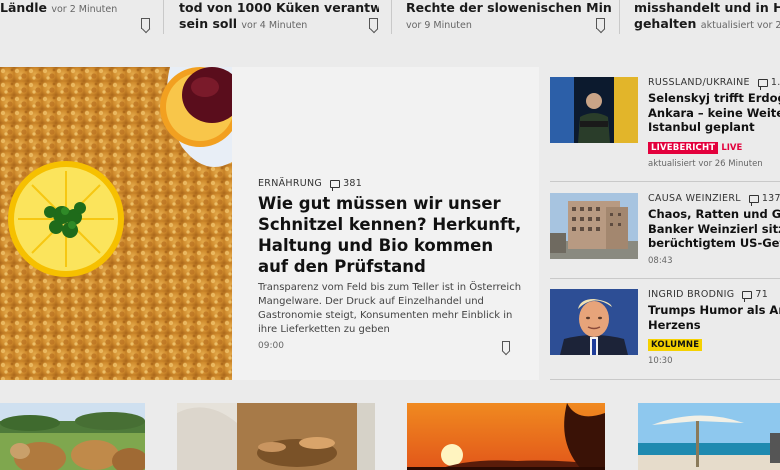  I want to click on sidebar-title: Trumps Humor als Anstö Herzens, so click(714, 317).